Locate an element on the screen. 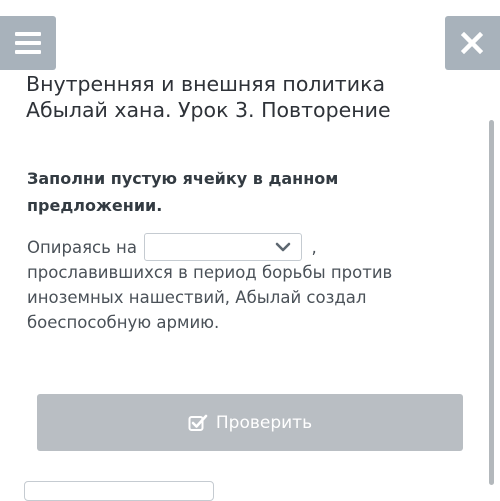 This screenshot has height=501, width=500. close-button is located at coordinates (472, 43).